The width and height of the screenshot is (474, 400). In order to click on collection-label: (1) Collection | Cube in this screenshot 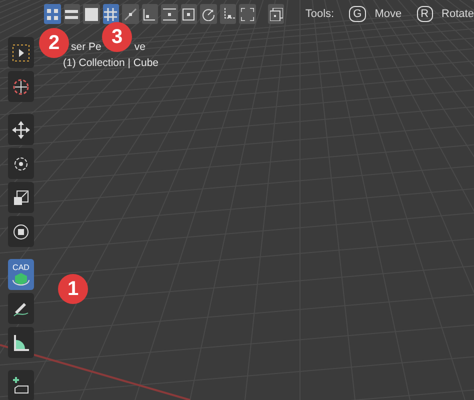, I will do `click(111, 63)`.